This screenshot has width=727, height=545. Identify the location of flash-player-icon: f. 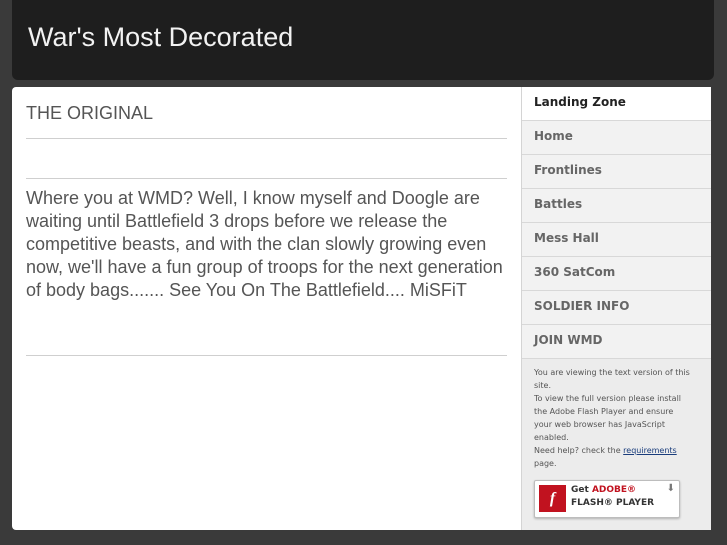
(552, 498).